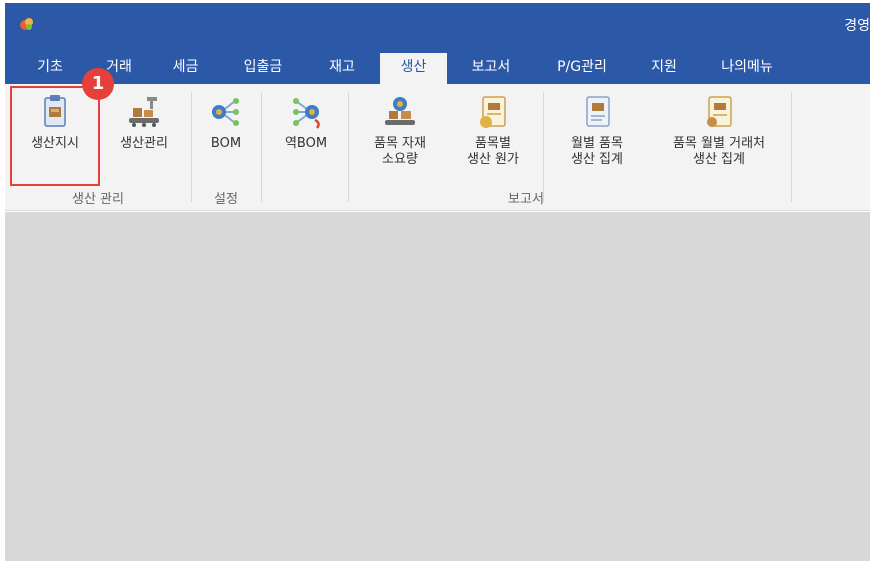 The width and height of the screenshot is (870, 563). I want to click on material-icon, so click(400, 111).